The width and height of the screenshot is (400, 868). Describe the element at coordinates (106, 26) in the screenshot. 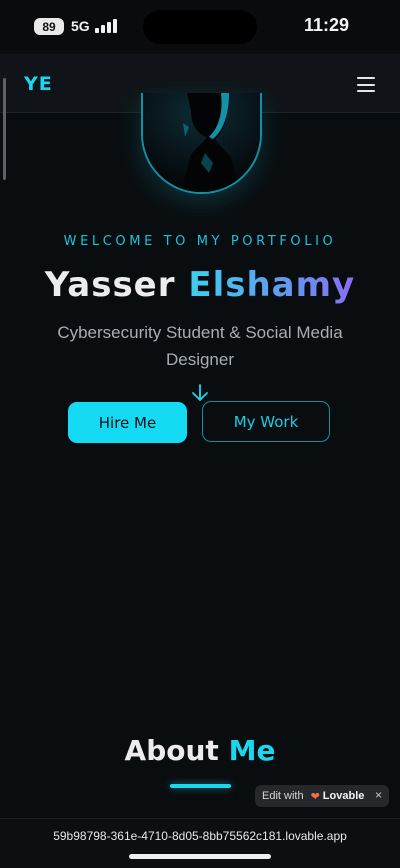

I see `signal-icon` at that location.